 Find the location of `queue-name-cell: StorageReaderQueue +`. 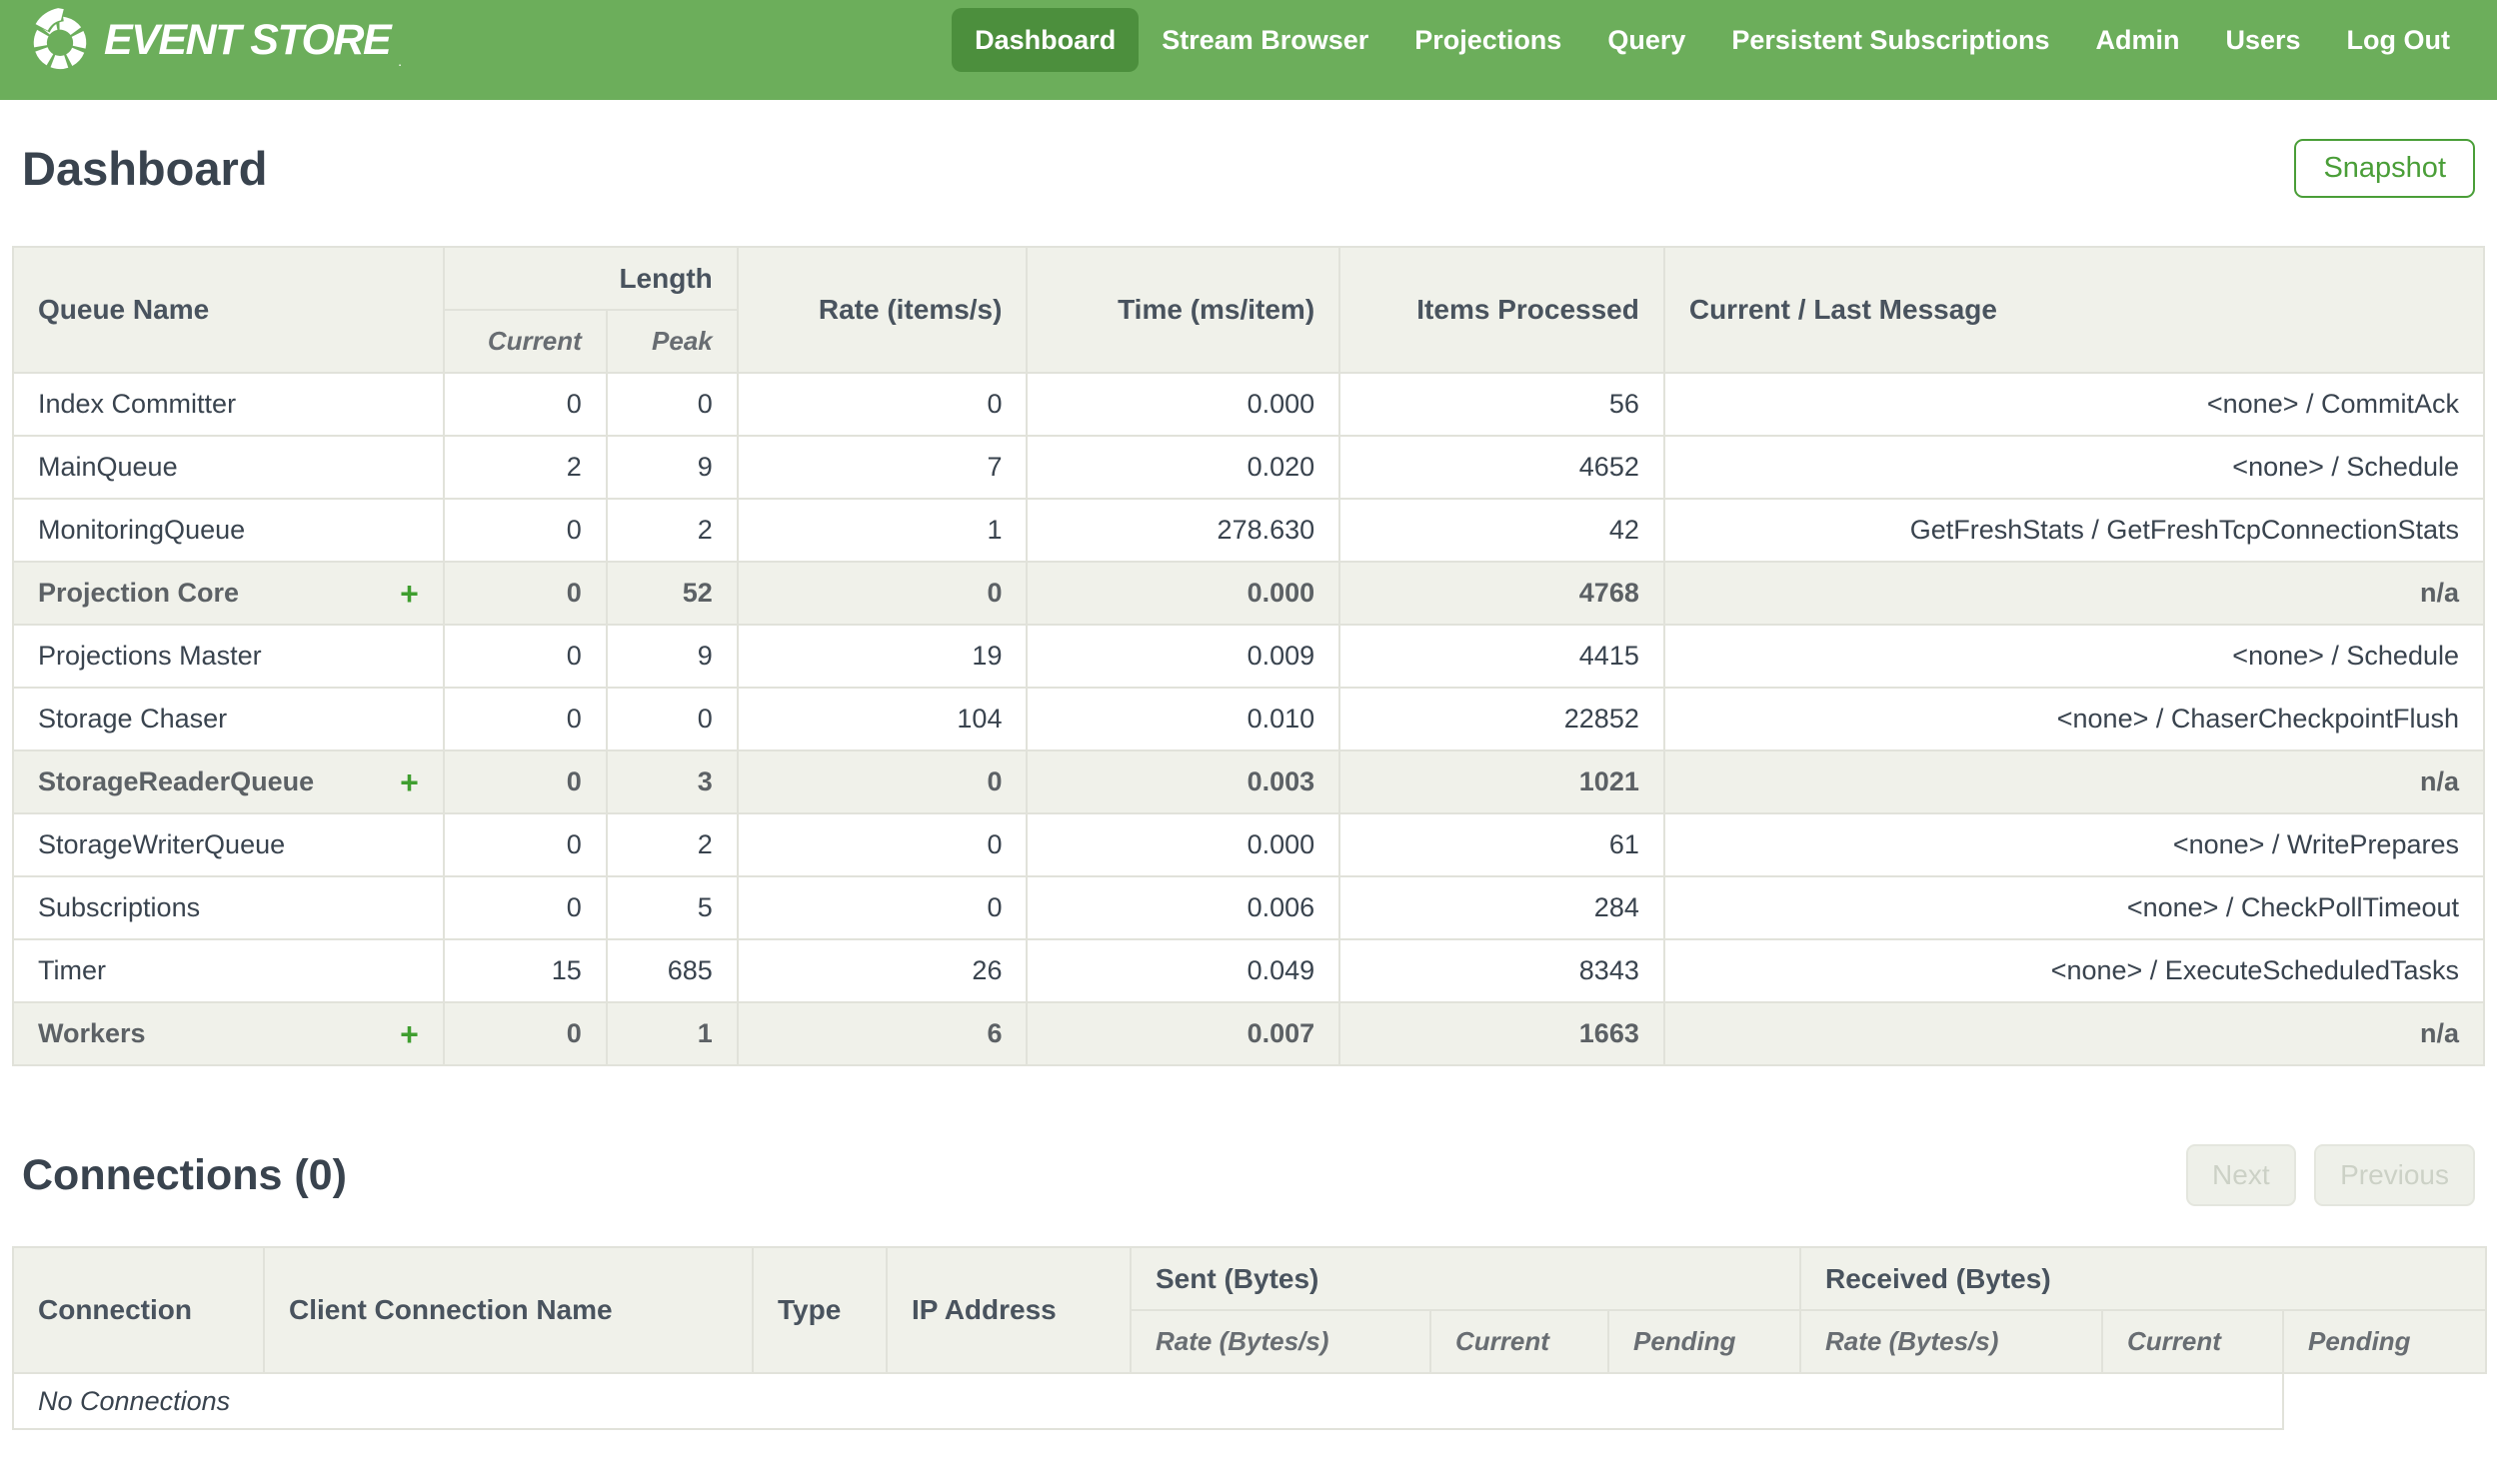

queue-name-cell: StorageReaderQueue + is located at coordinates (228, 781).